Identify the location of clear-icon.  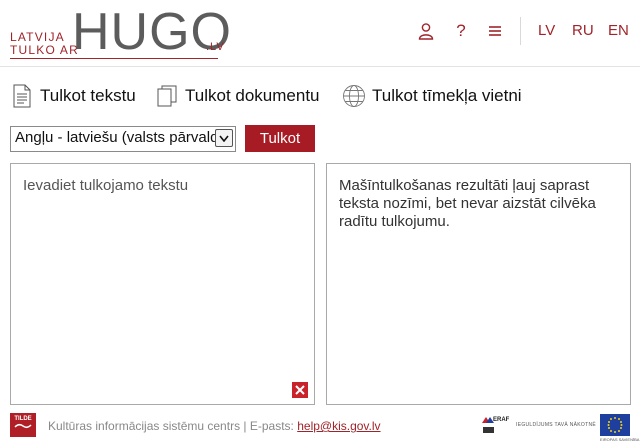
(300, 390).